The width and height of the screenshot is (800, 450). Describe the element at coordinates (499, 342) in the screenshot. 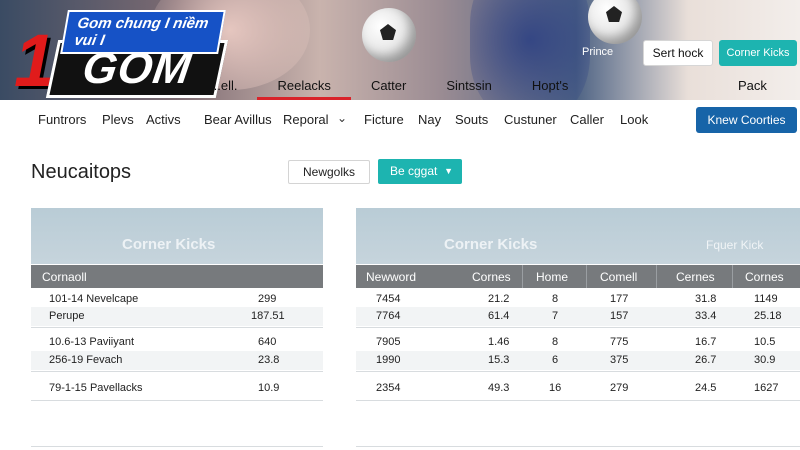

I see `cell: 1.46` at that location.